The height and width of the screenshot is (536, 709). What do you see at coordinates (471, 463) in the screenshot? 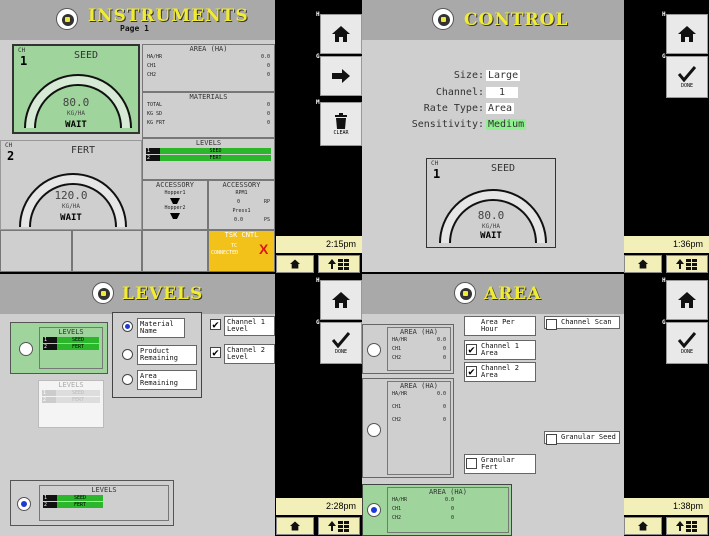
I see `granular-fert-checkbox` at bounding box center [471, 463].